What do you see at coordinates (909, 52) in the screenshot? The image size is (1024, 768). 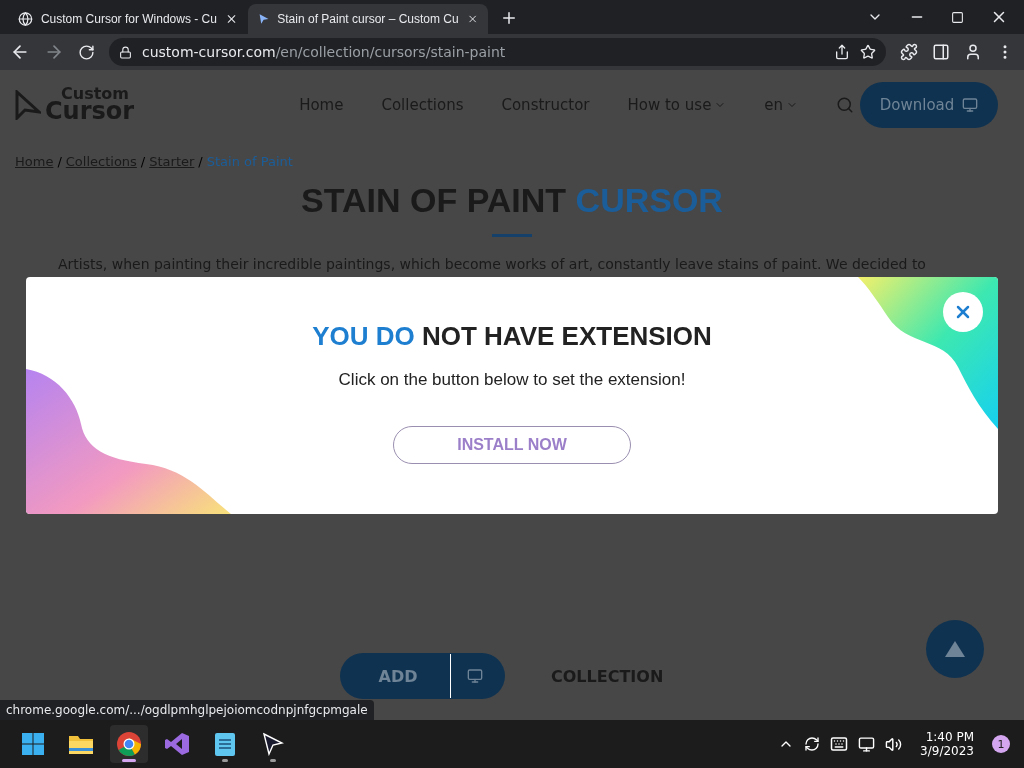 I see `extensions-icon` at bounding box center [909, 52].